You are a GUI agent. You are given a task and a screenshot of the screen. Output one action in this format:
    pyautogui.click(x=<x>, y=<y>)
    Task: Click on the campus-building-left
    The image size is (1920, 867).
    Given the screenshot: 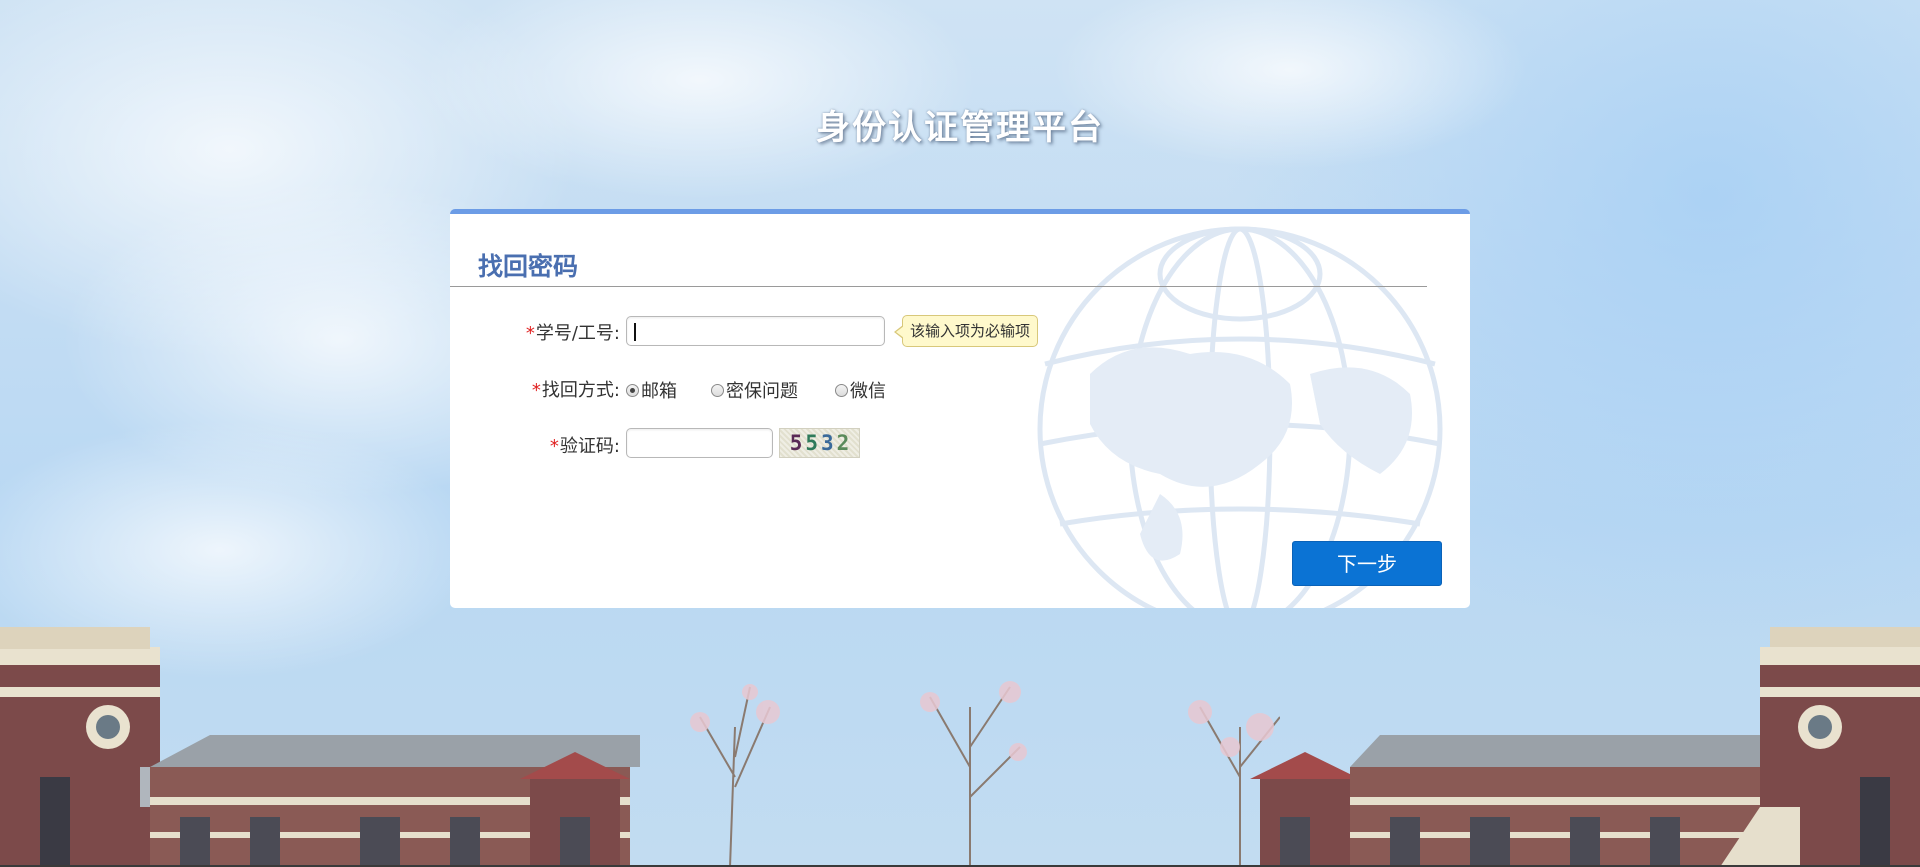 What is the action you would take?
    pyautogui.click(x=320, y=747)
    